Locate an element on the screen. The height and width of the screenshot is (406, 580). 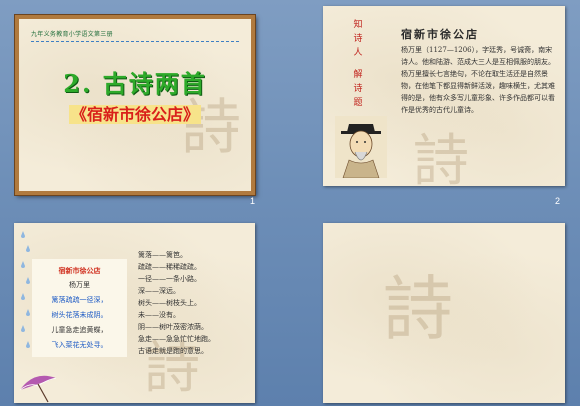
slide-number-1: 1 is located at coordinates (253, 201).